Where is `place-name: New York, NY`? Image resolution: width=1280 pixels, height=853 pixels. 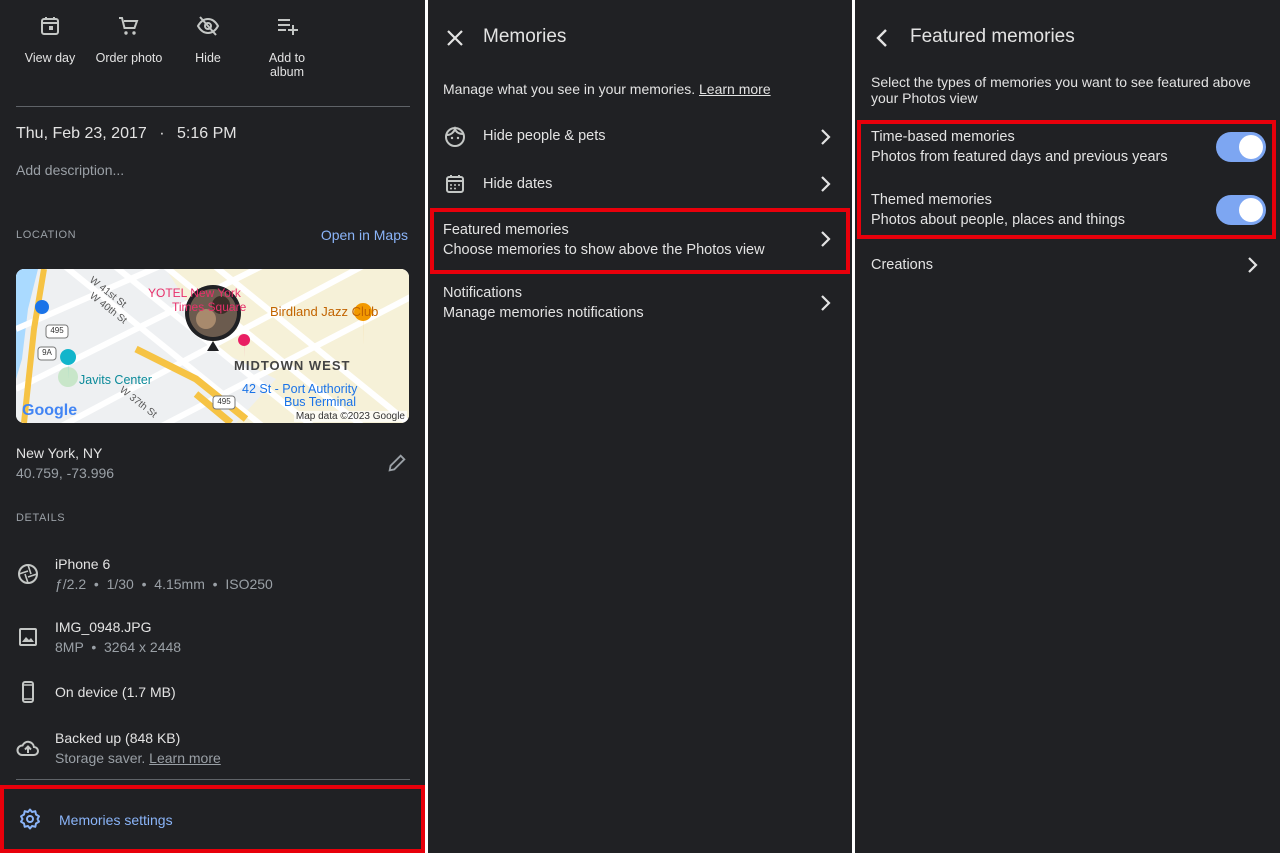
place-name: New York, NY is located at coordinates (59, 453).